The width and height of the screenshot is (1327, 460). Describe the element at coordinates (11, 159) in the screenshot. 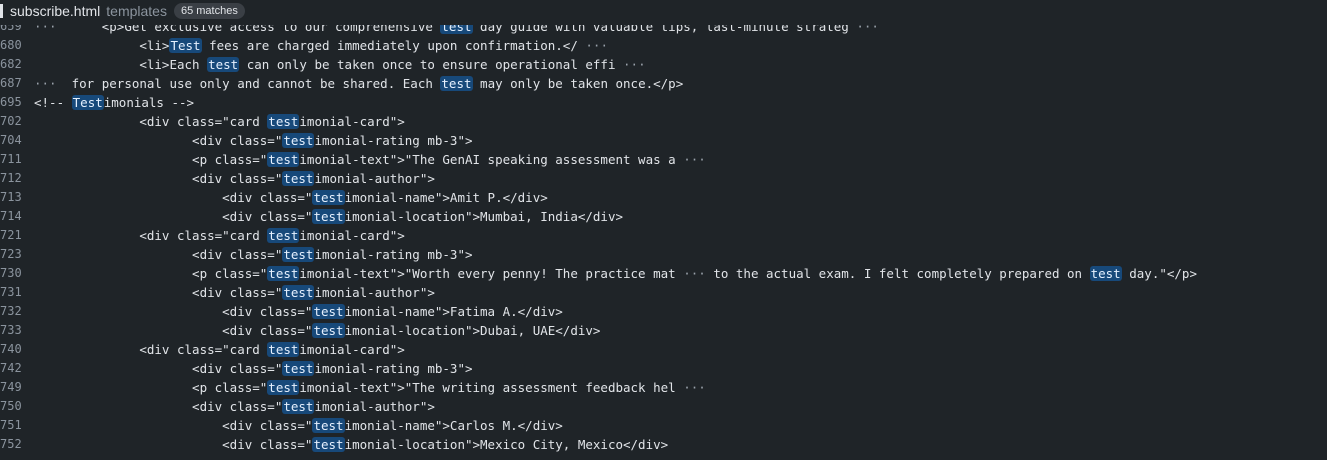

I see `line-number: 711` at that location.